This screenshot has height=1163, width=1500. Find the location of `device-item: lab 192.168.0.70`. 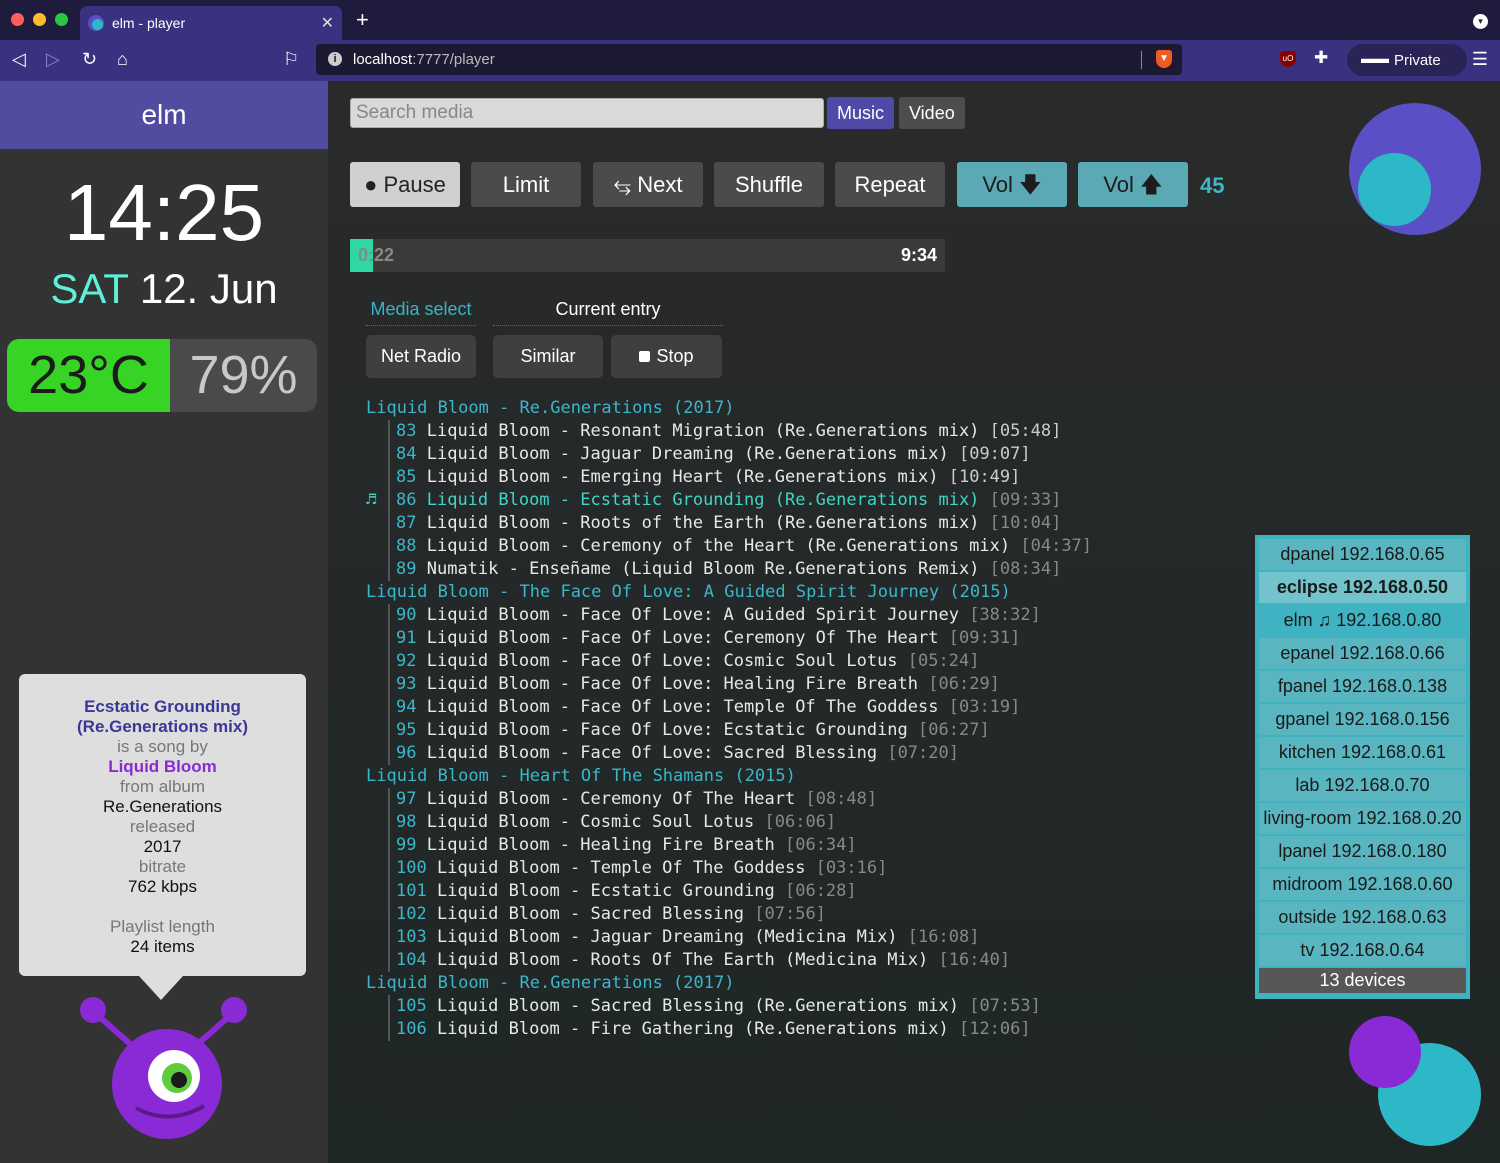

device-item: lab 192.168.0.70 is located at coordinates (1362, 785).